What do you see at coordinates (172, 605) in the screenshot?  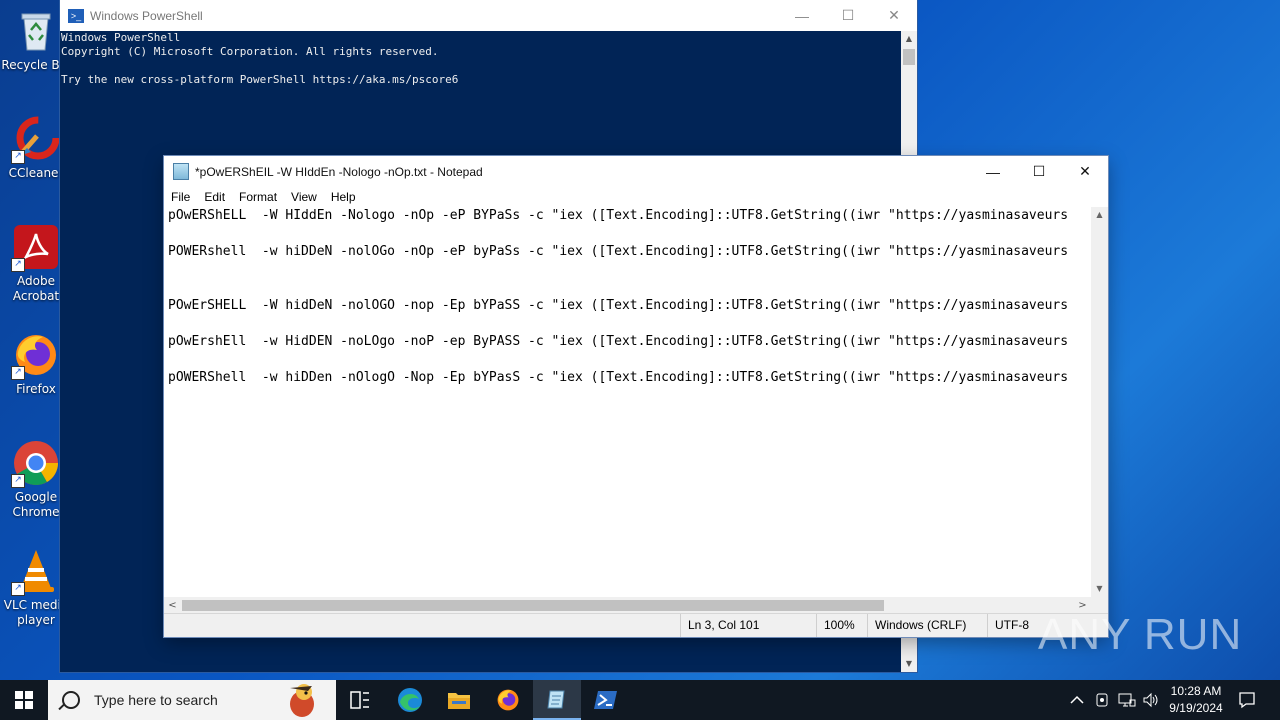 I see `scroll-left-icon: <` at bounding box center [172, 605].